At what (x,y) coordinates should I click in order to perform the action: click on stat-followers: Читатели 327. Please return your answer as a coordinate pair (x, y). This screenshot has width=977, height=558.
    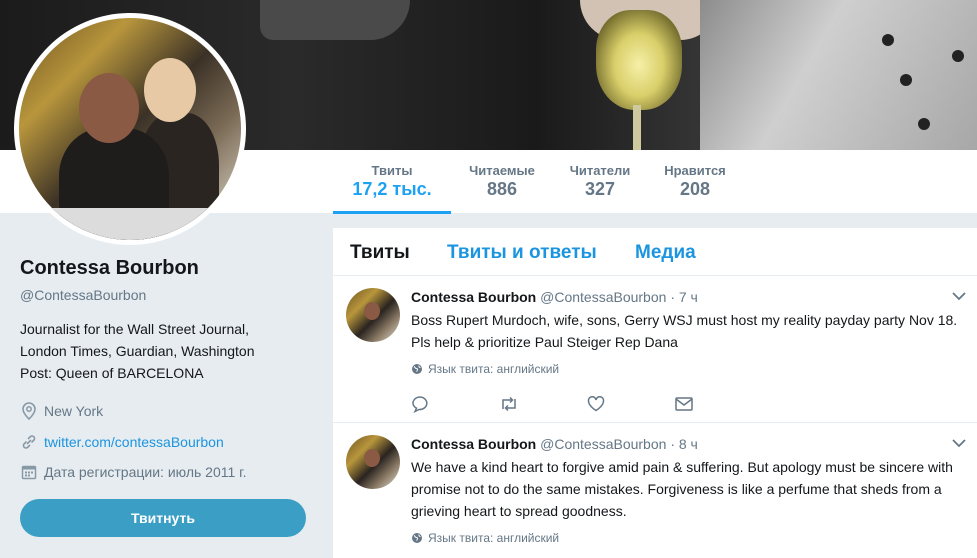
    Looking at the image, I should click on (600, 182).